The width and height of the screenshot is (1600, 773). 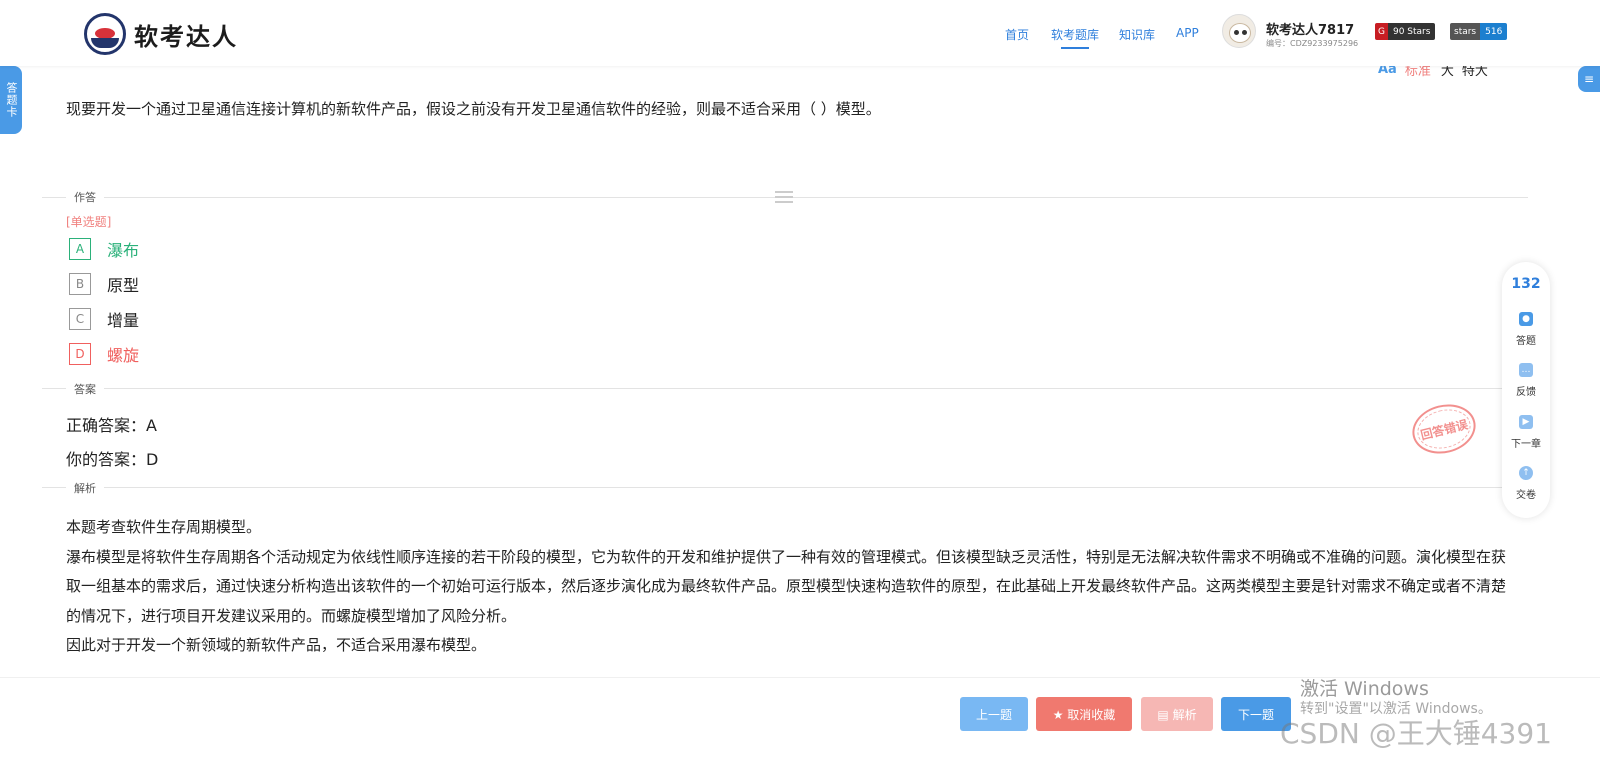 I want to click on explanation-button: ▤ 解析, so click(x=1177, y=714).